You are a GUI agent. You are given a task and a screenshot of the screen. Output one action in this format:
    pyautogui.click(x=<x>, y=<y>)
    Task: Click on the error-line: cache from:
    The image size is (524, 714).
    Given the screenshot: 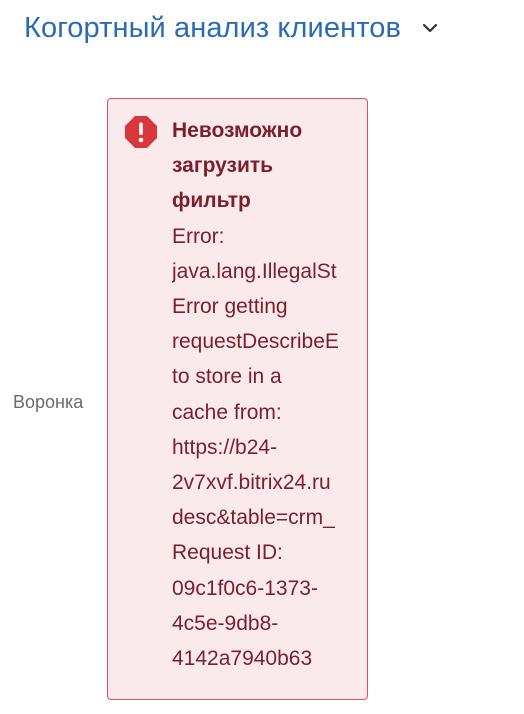 What is the action you would take?
    pyautogui.click(x=227, y=412)
    